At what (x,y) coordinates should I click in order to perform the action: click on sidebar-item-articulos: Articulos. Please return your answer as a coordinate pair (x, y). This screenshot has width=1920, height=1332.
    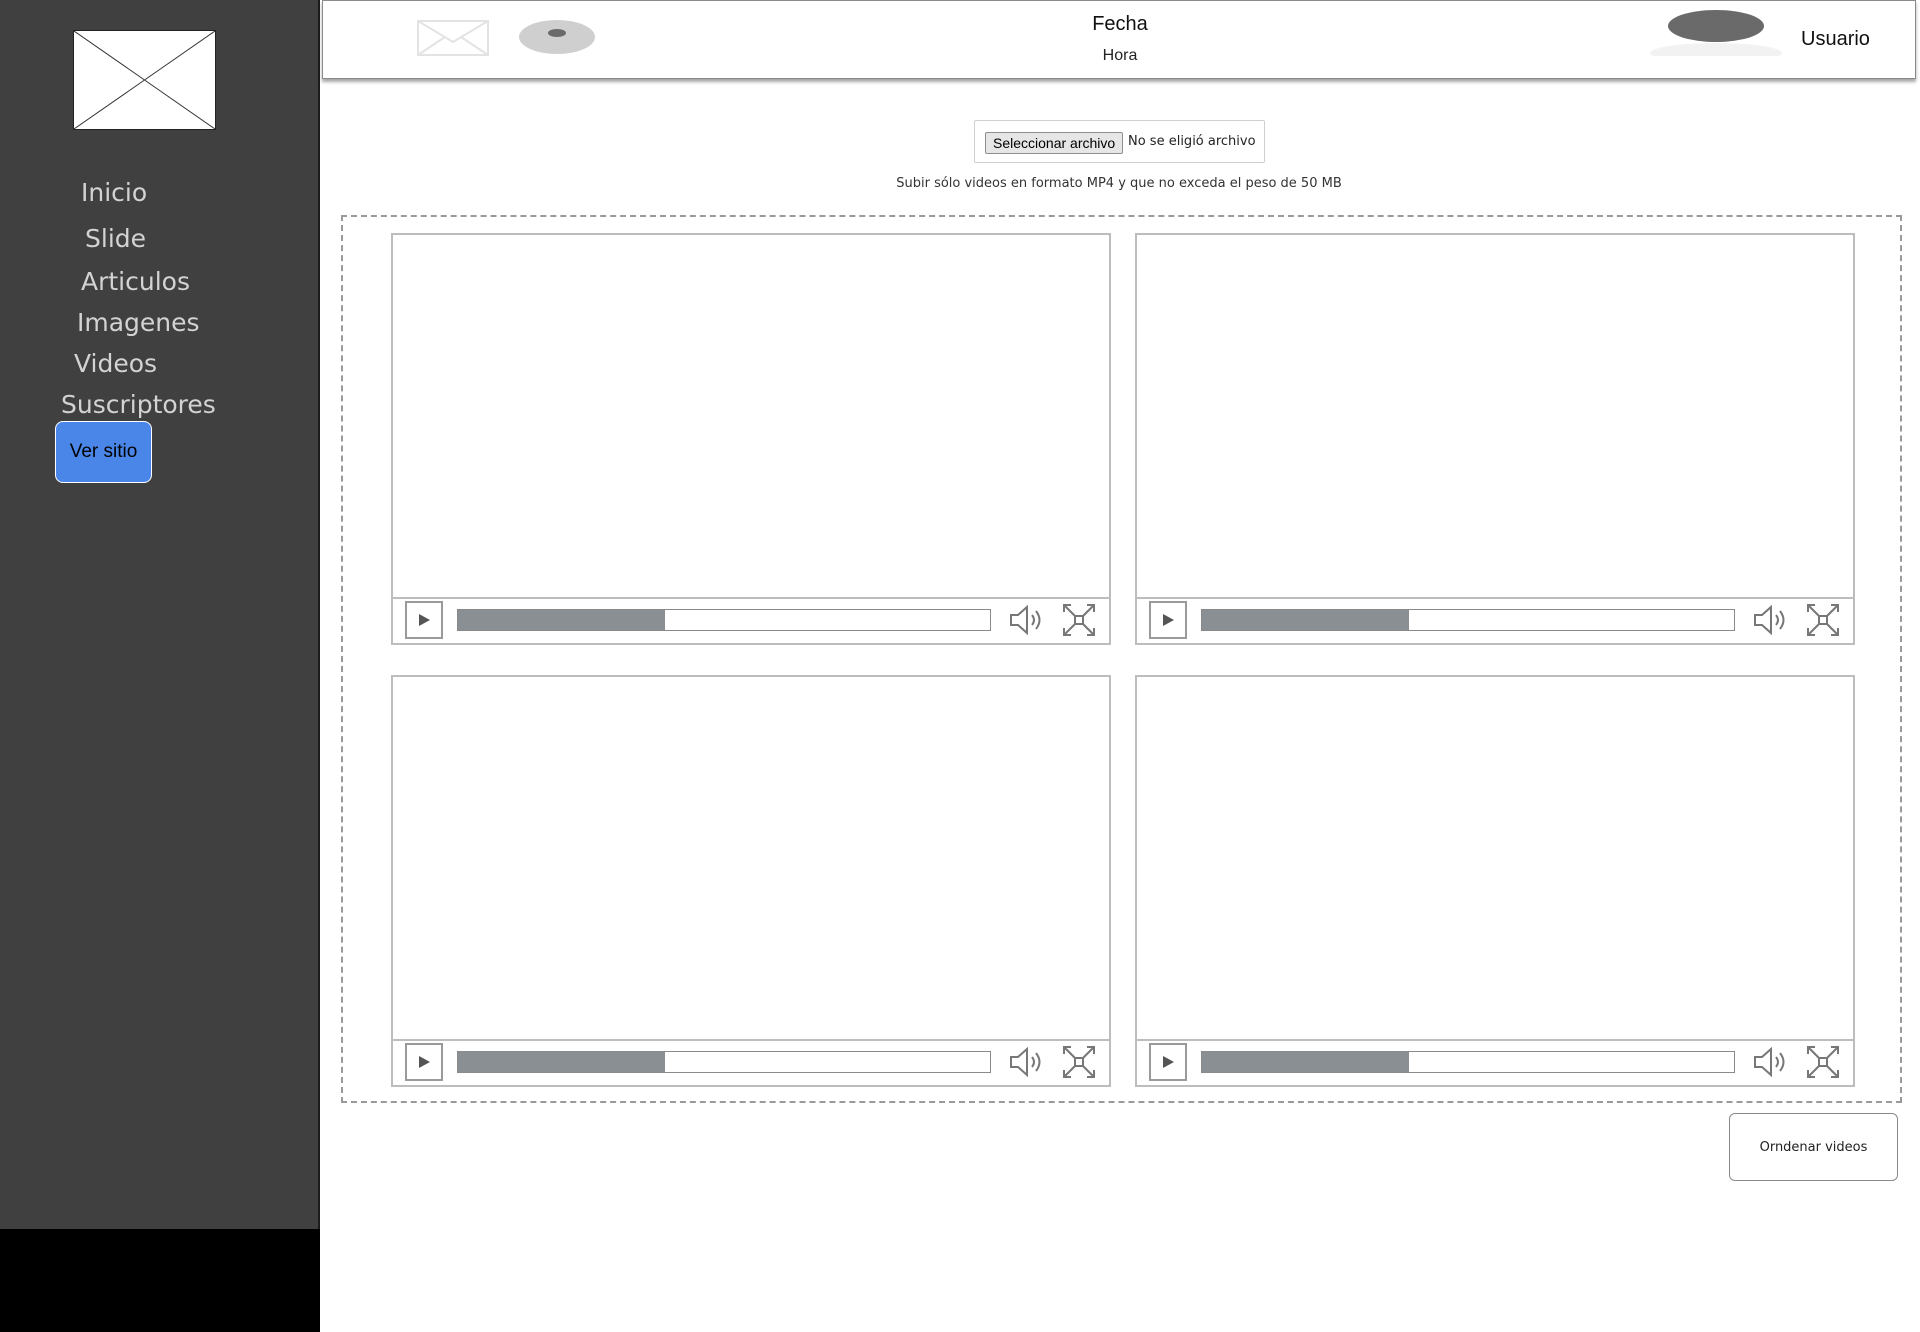
    Looking at the image, I should click on (135, 281).